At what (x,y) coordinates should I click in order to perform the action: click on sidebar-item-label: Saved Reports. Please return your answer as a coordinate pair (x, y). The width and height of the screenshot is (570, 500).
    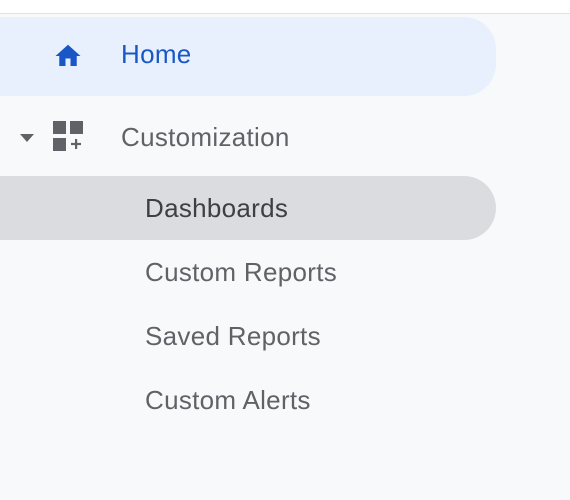
    Looking at the image, I should click on (233, 336).